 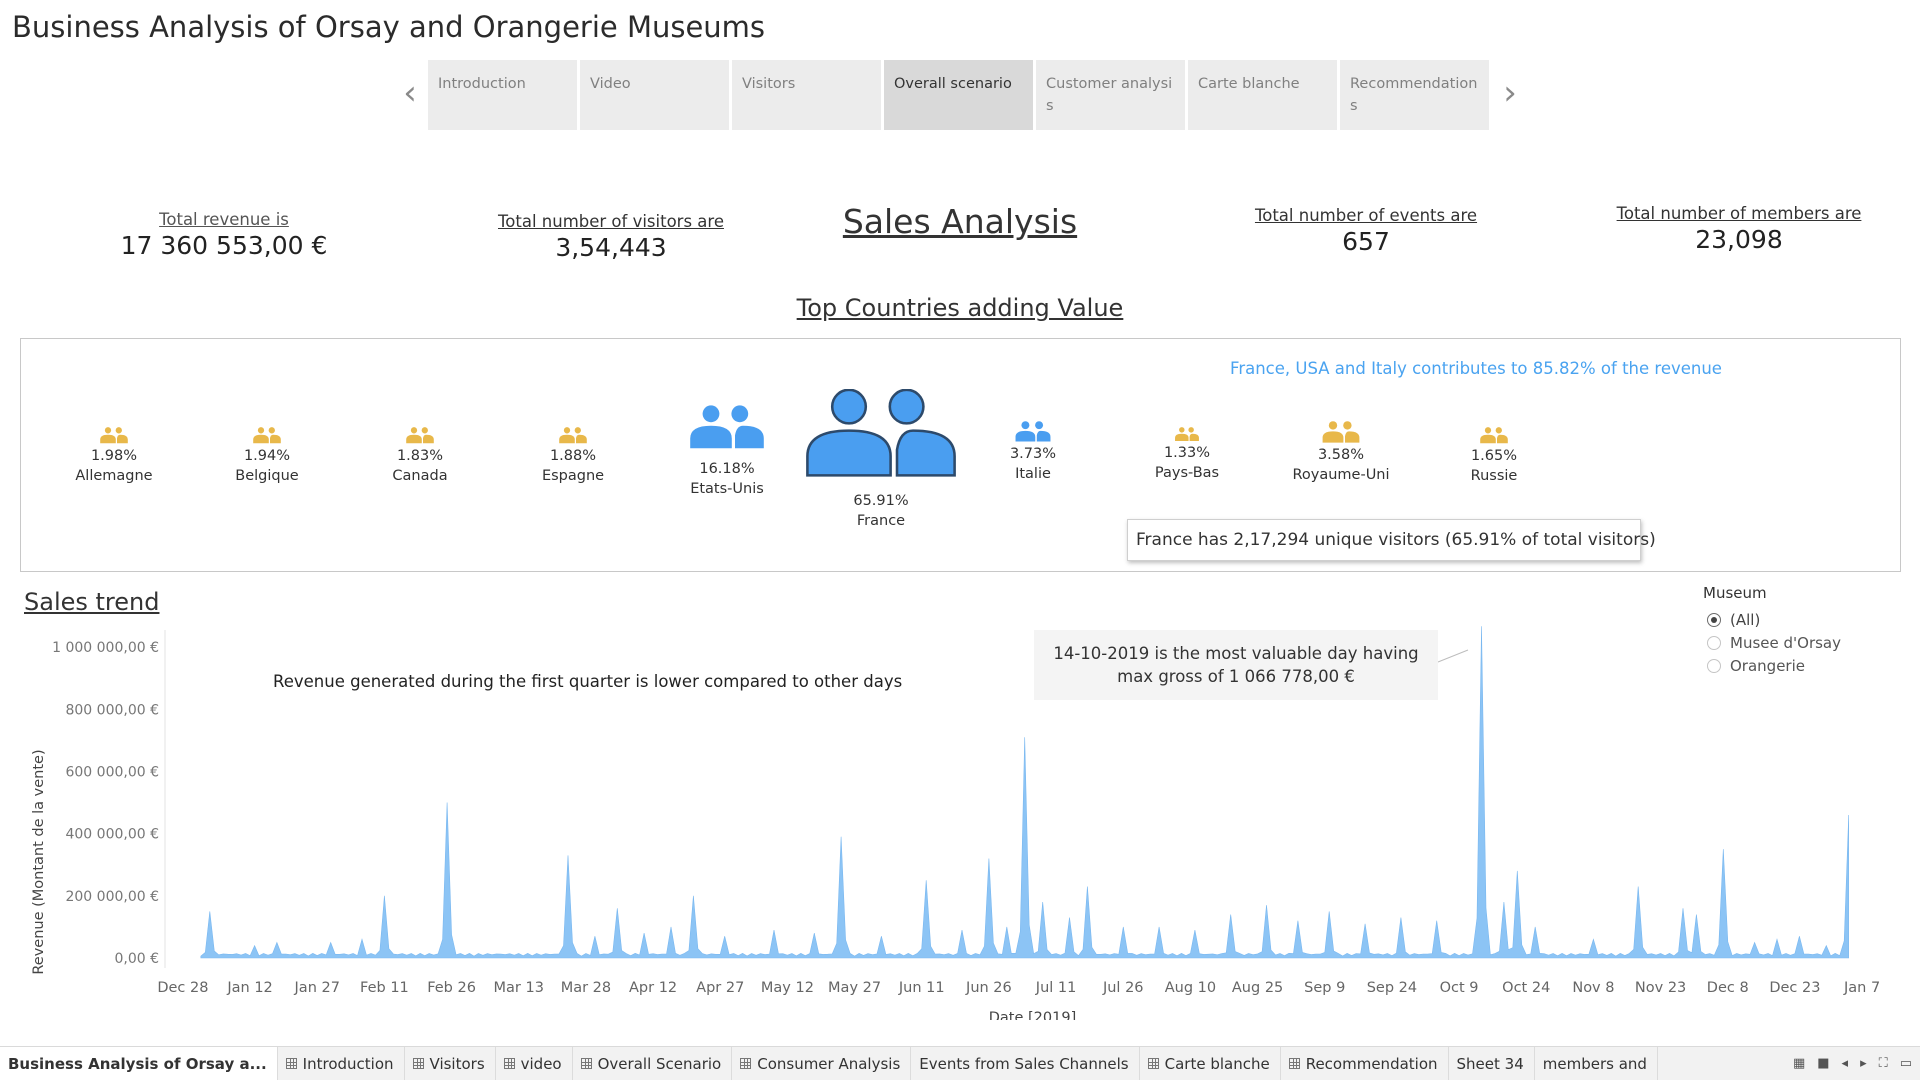 I want to click on country-belgique: 1.94% Belgique, so click(x=267, y=456).